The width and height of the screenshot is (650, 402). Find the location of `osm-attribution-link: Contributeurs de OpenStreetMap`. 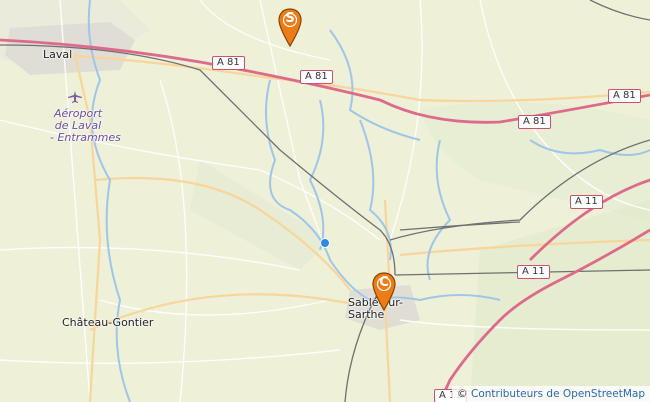

osm-attribution-link: Contributeurs de OpenStreetMap is located at coordinates (558, 394).